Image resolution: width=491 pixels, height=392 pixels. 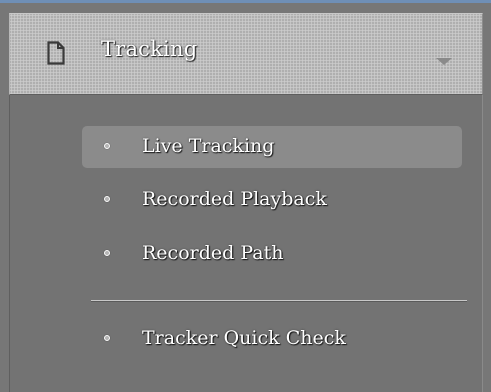 I want to click on menu-item-tracker-quick-check: Tracker Quick Check, so click(x=272, y=339).